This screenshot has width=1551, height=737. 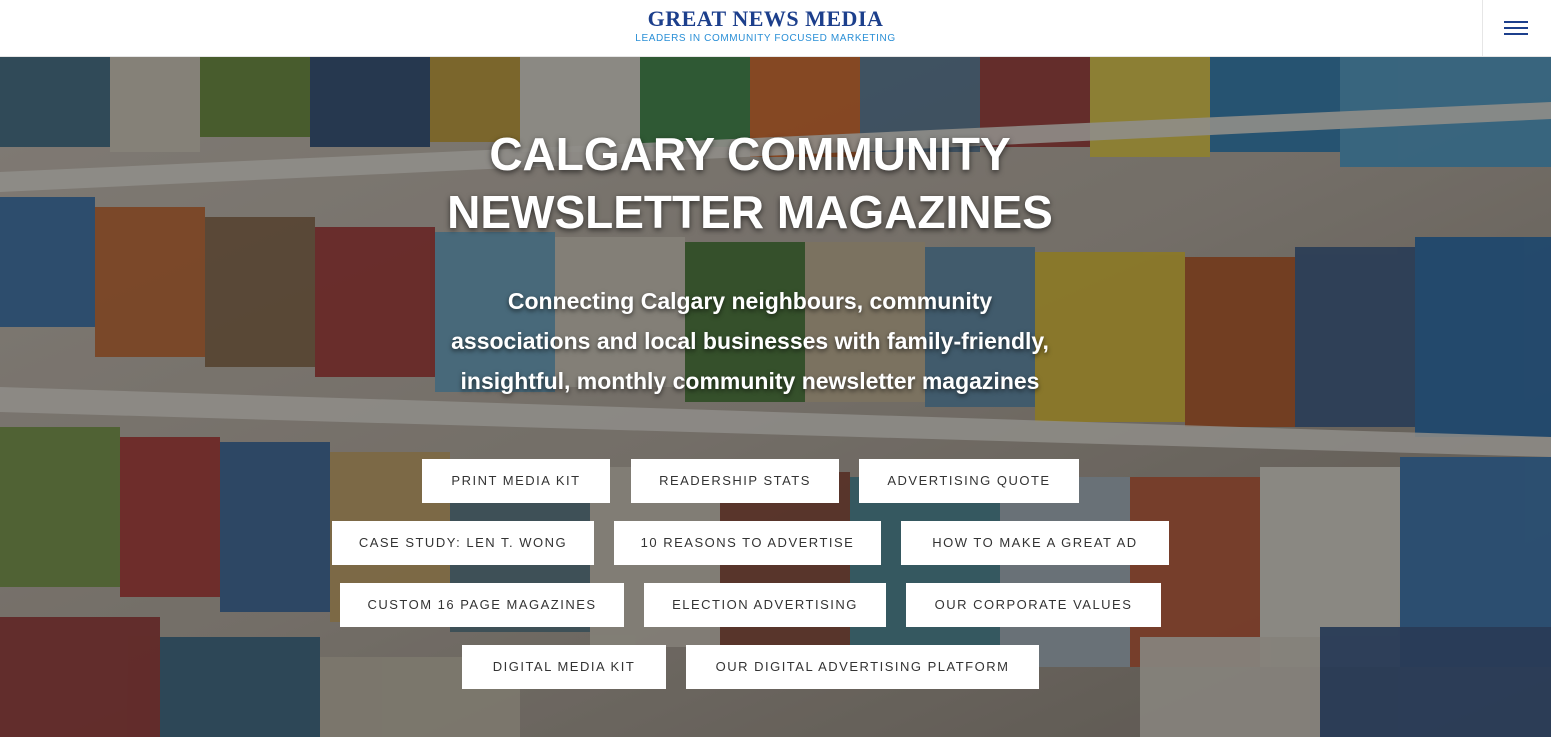 What do you see at coordinates (735, 481) in the screenshot?
I see `readership-stats-button: READERSHIP STATS` at bounding box center [735, 481].